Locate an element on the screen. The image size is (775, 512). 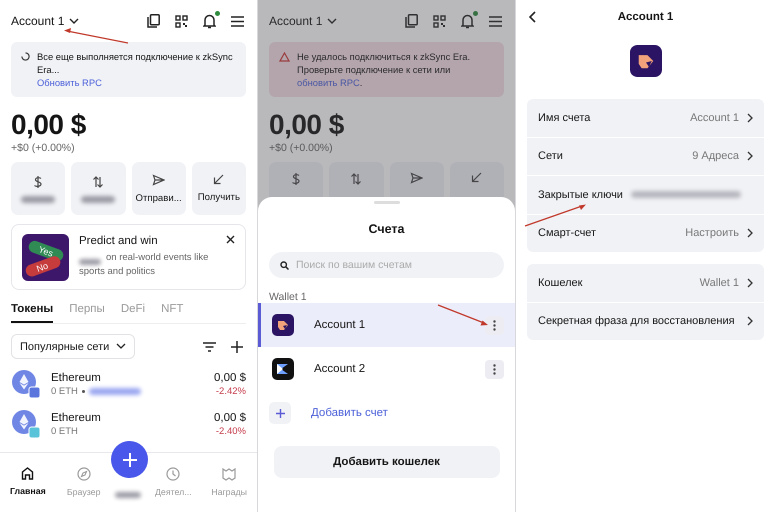
warning-icon is located at coordinates (284, 57).